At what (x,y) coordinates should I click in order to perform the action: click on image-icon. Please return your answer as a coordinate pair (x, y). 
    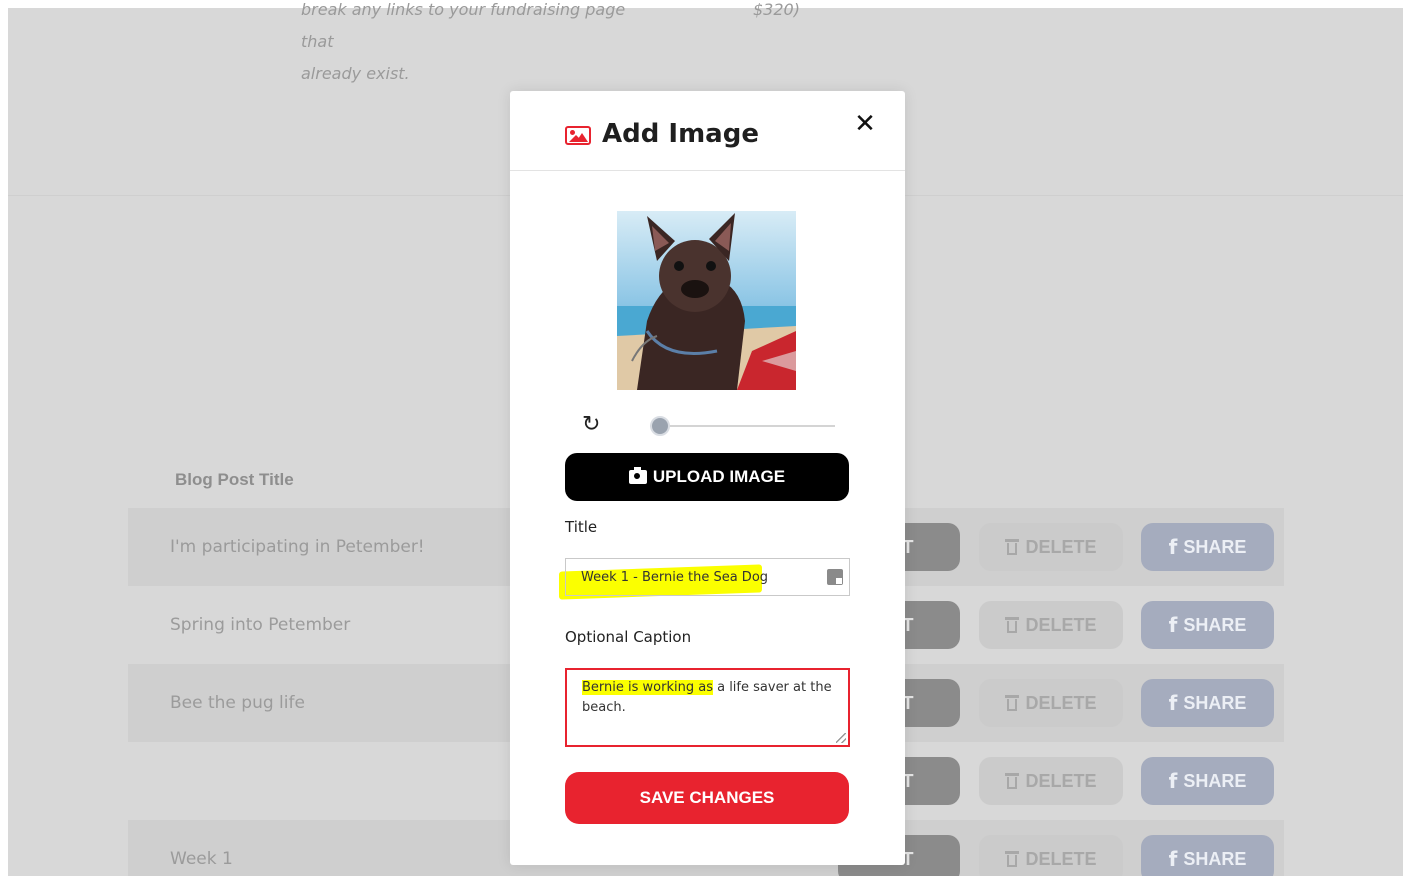
    Looking at the image, I should click on (578, 135).